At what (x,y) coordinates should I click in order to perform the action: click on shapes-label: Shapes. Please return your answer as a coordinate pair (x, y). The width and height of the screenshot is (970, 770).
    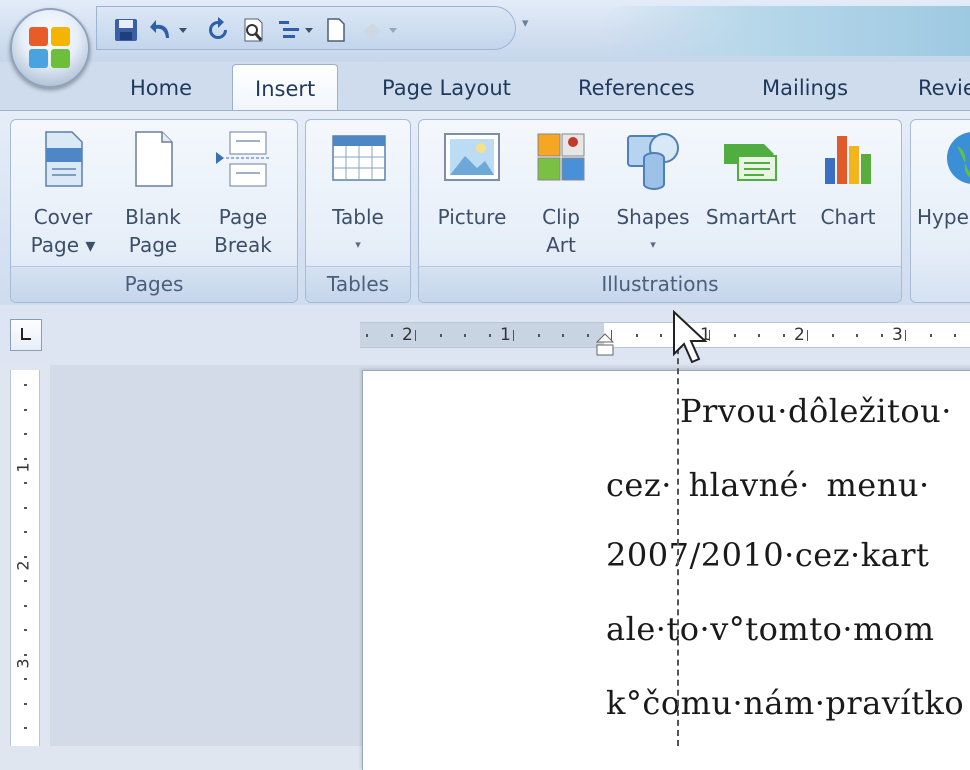
    Looking at the image, I should click on (653, 217).